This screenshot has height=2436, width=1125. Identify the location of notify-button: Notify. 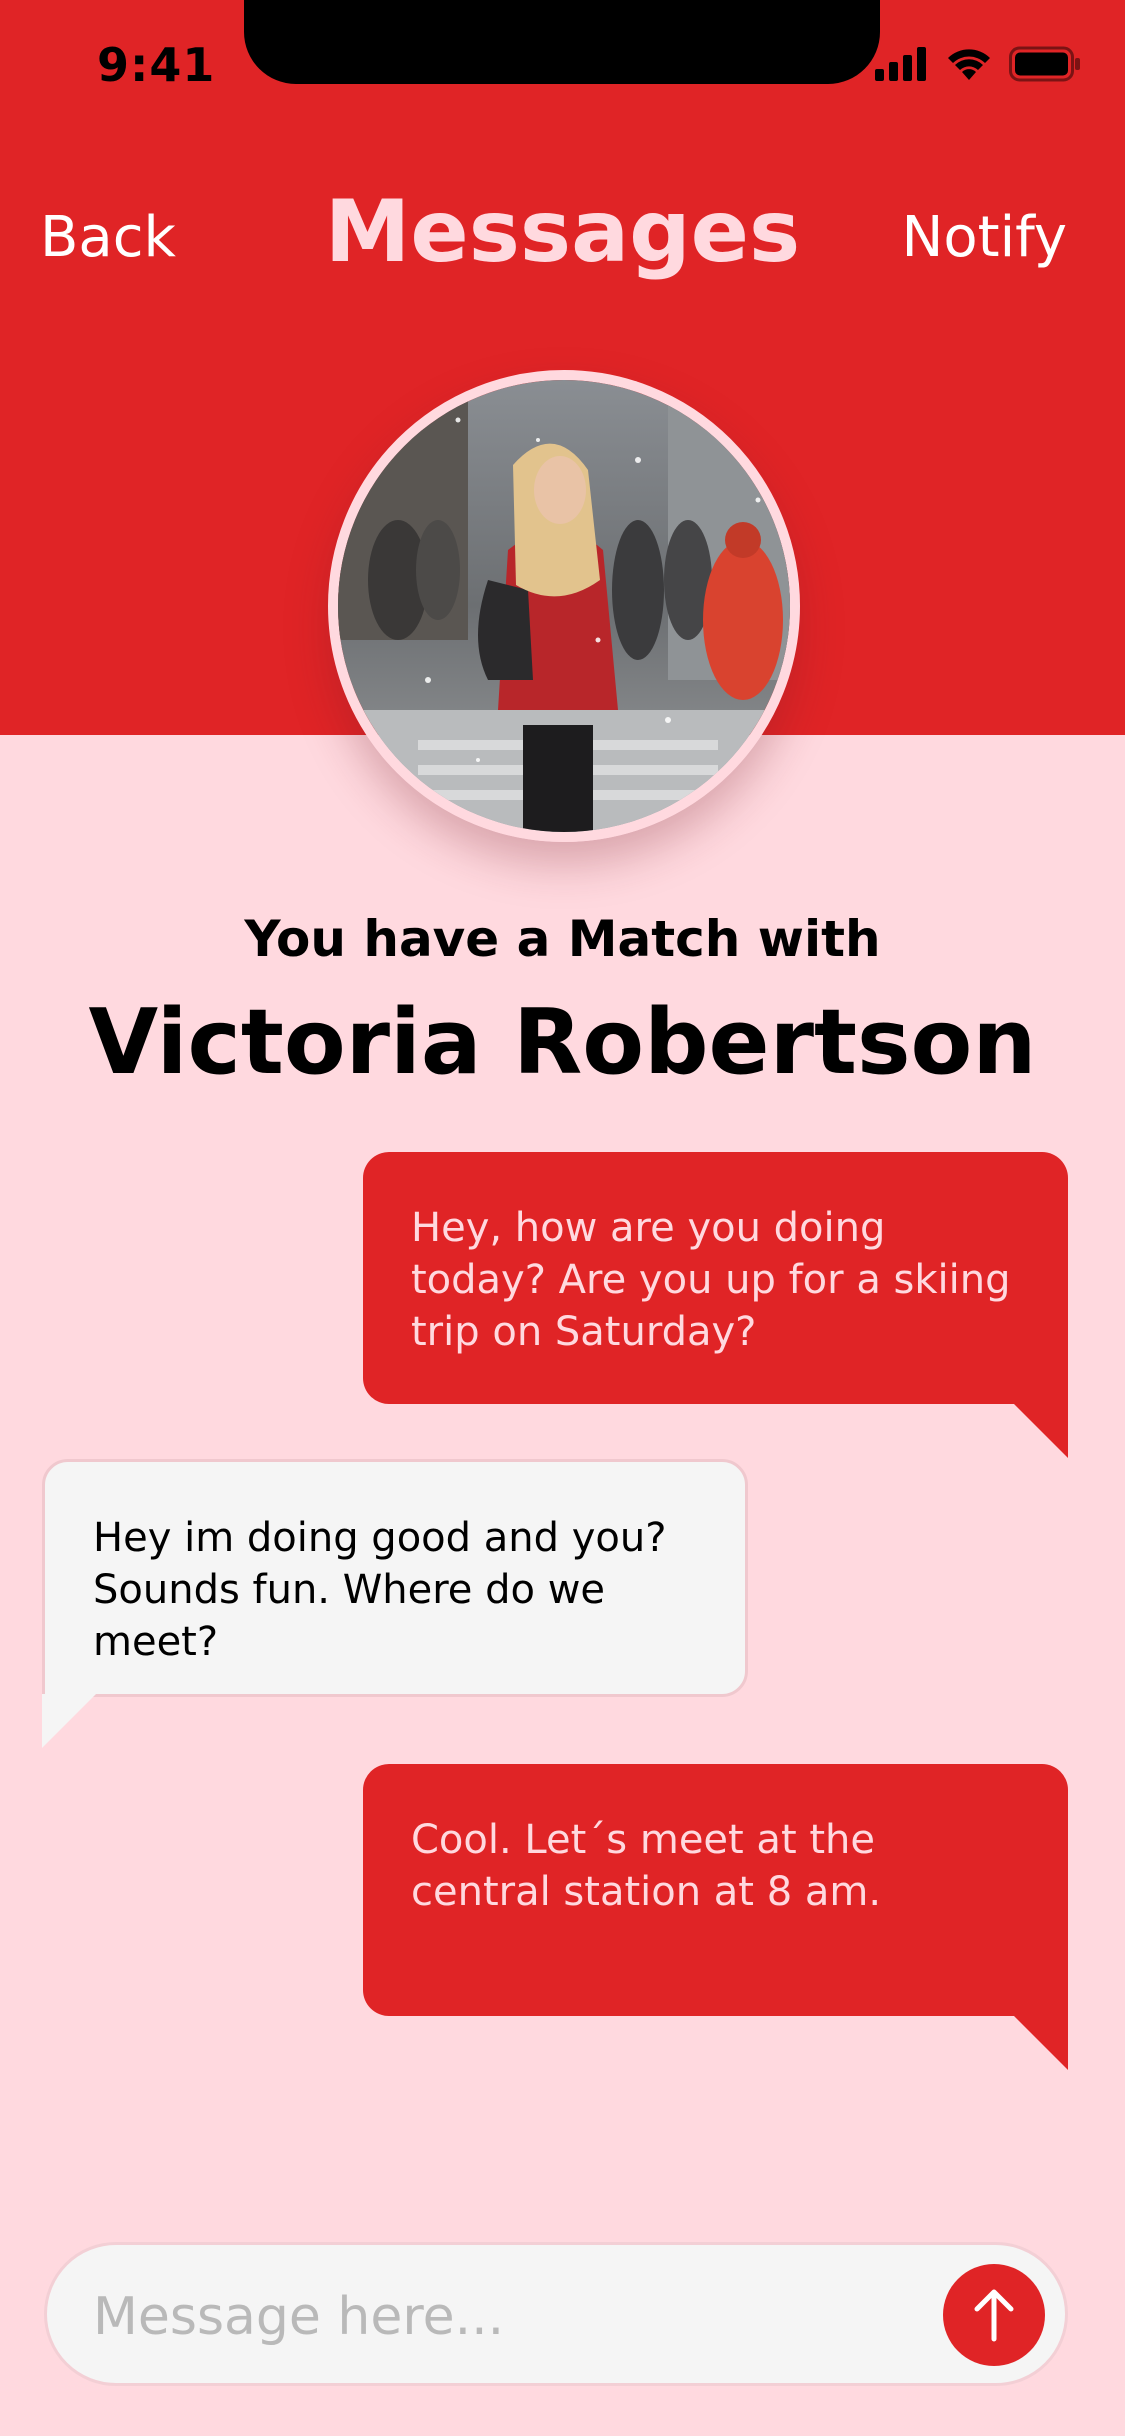
(984, 237).